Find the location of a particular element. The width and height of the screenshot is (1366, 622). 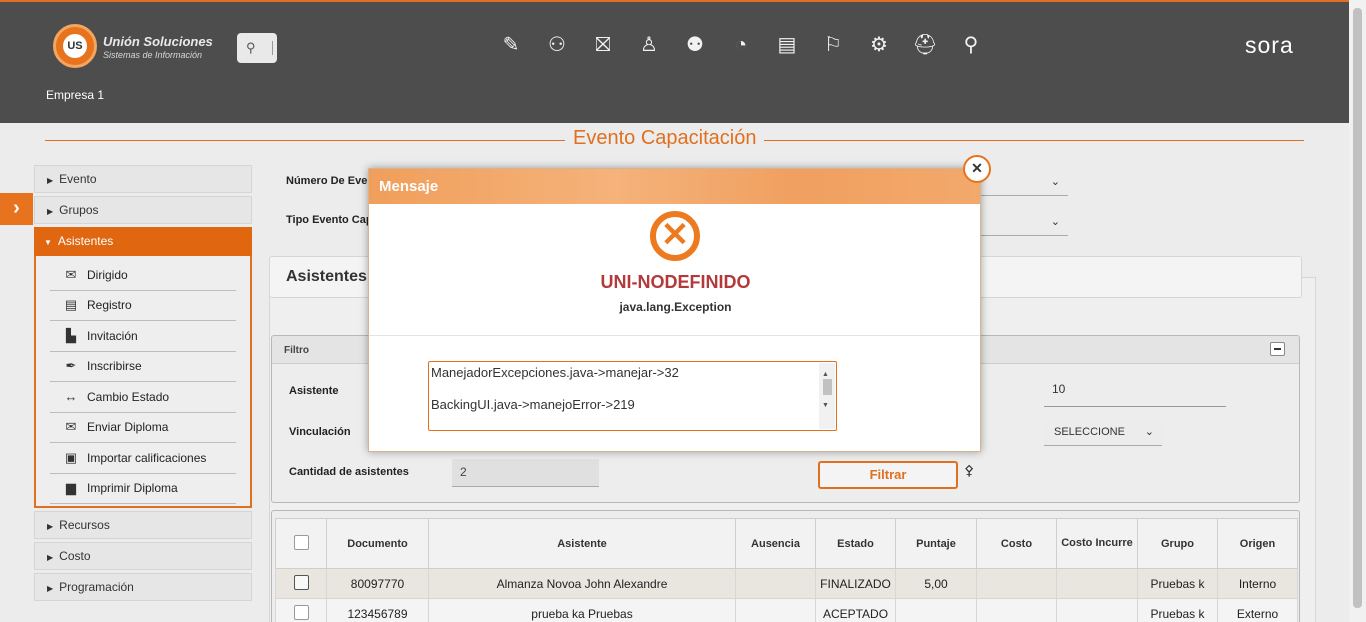

search-people-icon: ⚲ is located at coordinates (971, 45).